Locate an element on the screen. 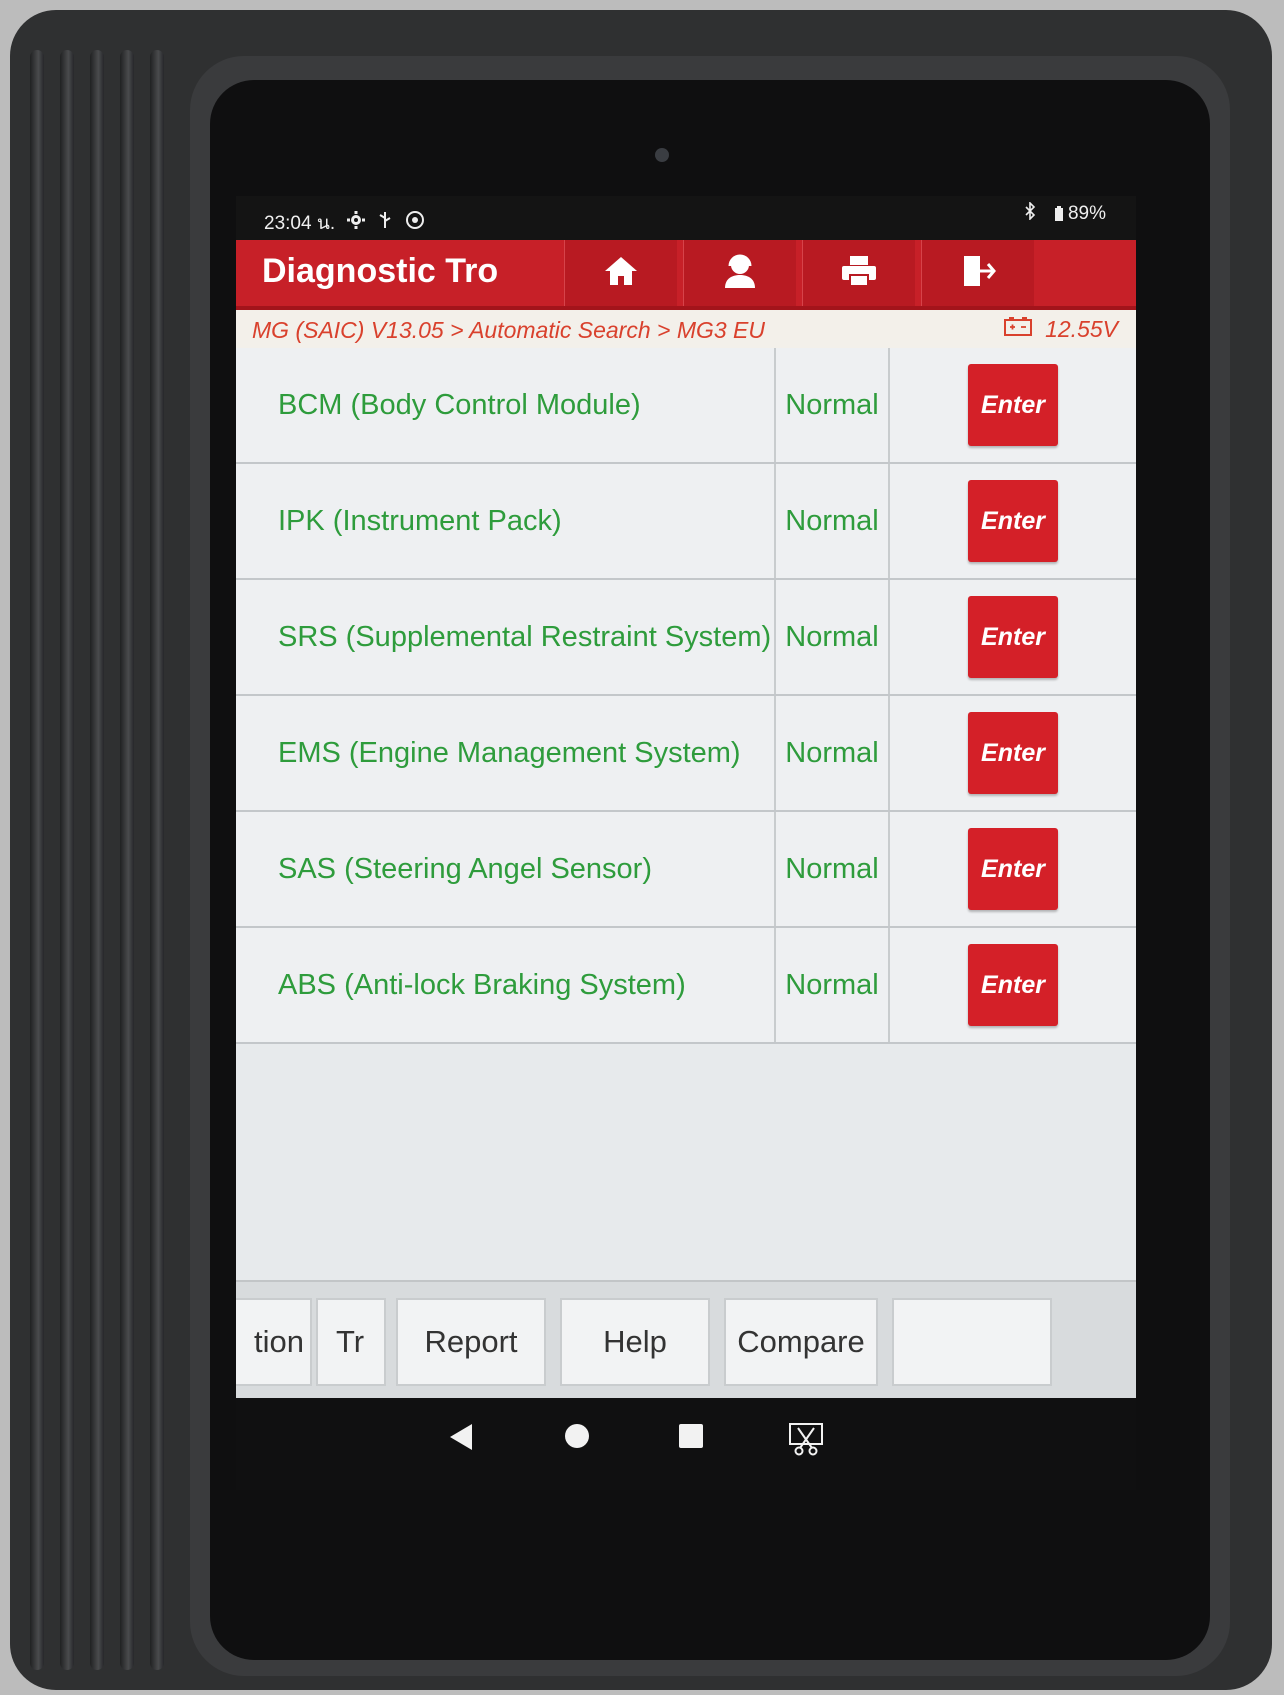  exit-icon is located at coordinates (978, 273).